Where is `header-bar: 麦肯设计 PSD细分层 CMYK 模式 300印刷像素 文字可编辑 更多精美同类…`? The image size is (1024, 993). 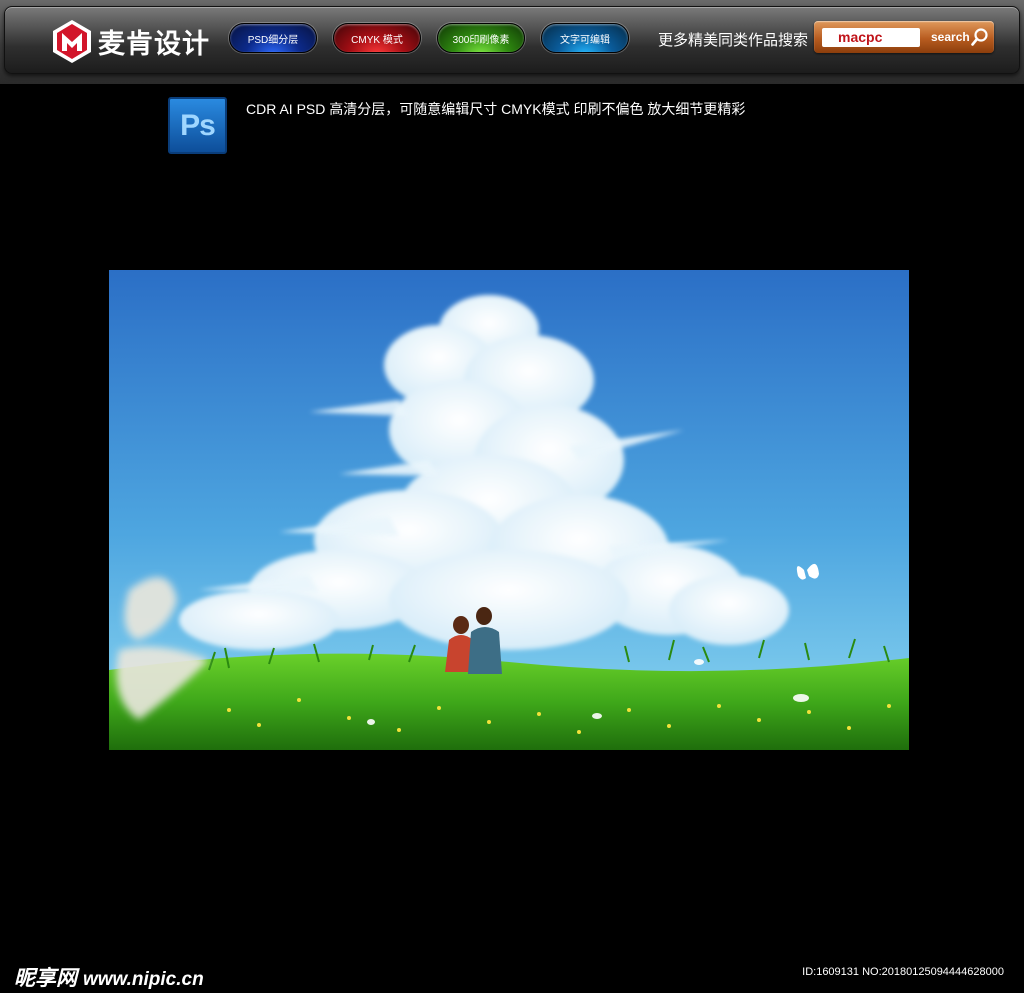
header-bar: 麦肯设计 PSD细分层 CMYK 模式 300印刷像素 文字可编辑 更多精美同类… is located at coordinates (512, 42).